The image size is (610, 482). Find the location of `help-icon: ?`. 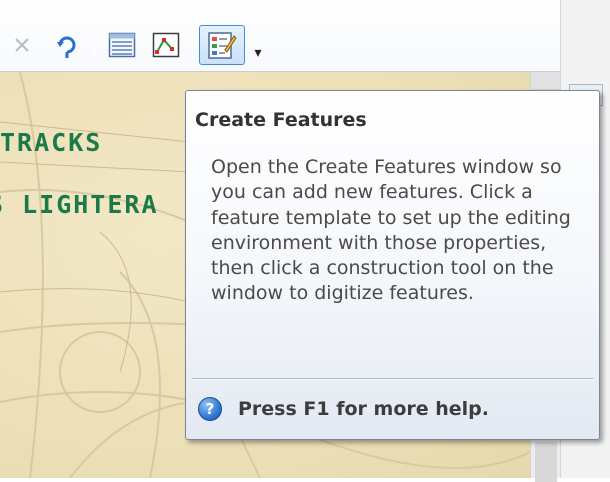

help-icon: ? is located at coordinates (210, 409).